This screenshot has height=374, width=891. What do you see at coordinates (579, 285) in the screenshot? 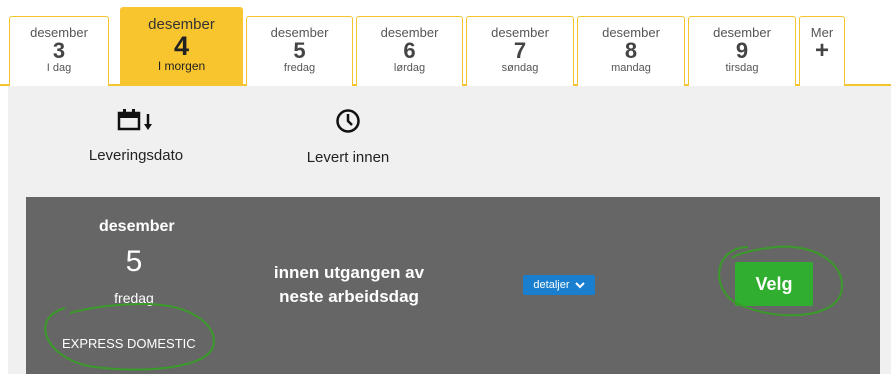
I see `chevron-down-icon` at bounding box center [579, 285].